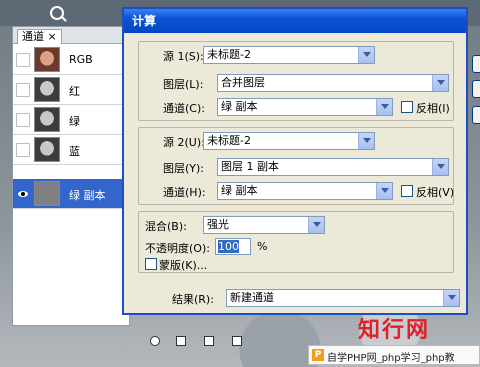 The width and height of the screenshot is (480, 367). I want to click on result-label: 结果(R):, so click(193, 299).